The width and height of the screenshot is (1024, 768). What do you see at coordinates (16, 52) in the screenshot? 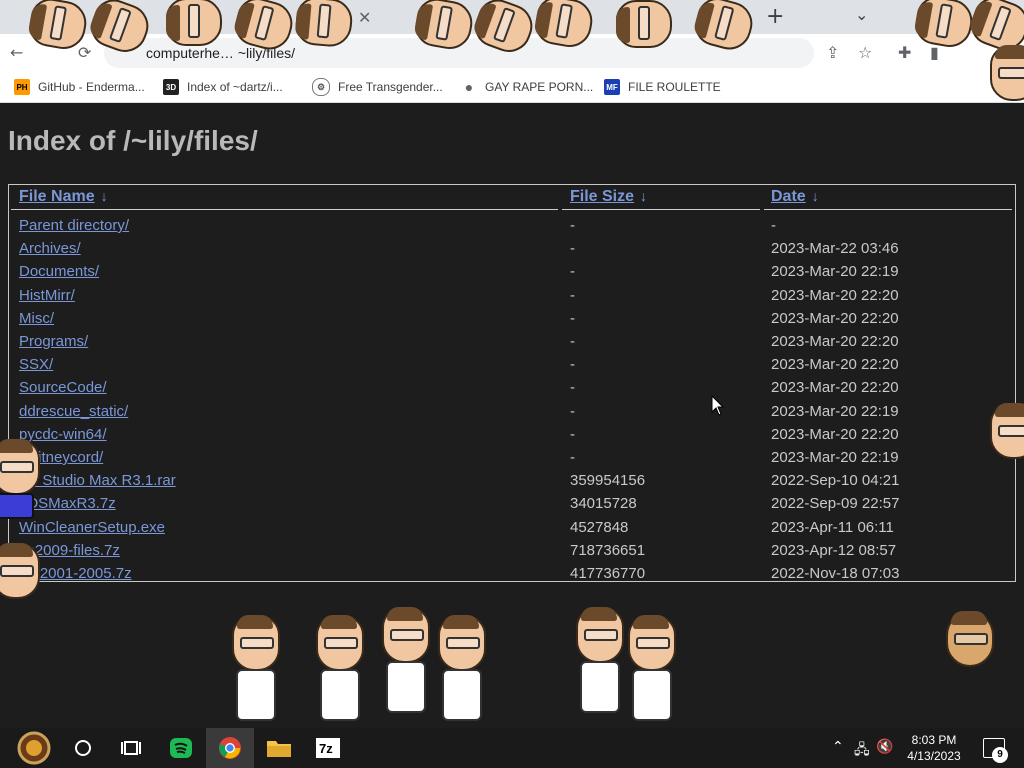
I see `back-icon: ←` at bounding box center [16, 52].